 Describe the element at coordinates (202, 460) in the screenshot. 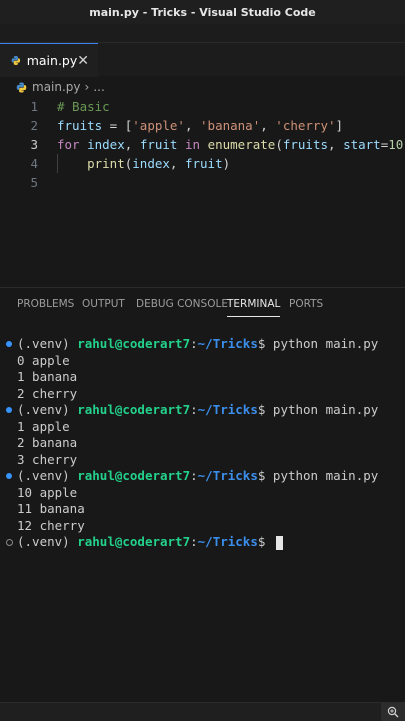

I see `terminal-output-line: 3 cherry` at that location.